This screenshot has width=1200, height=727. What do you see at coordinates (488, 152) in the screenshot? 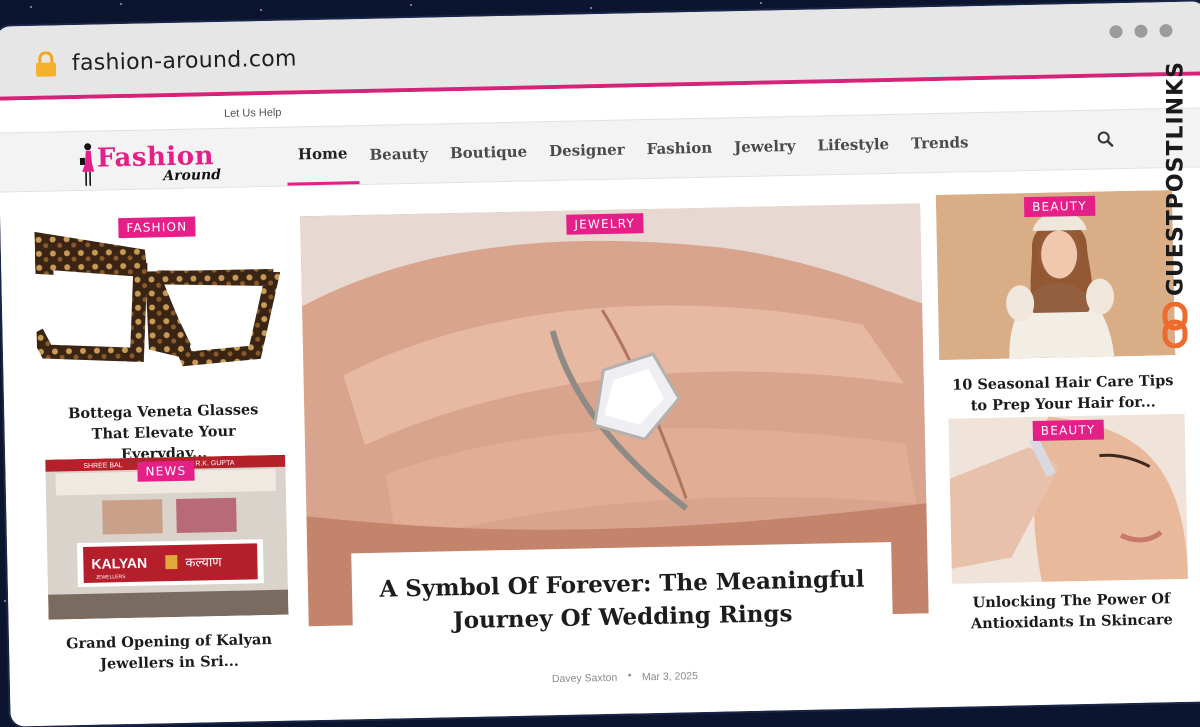
I see `nav-item-boutique: Boutique` at bounding box center [488, 152].